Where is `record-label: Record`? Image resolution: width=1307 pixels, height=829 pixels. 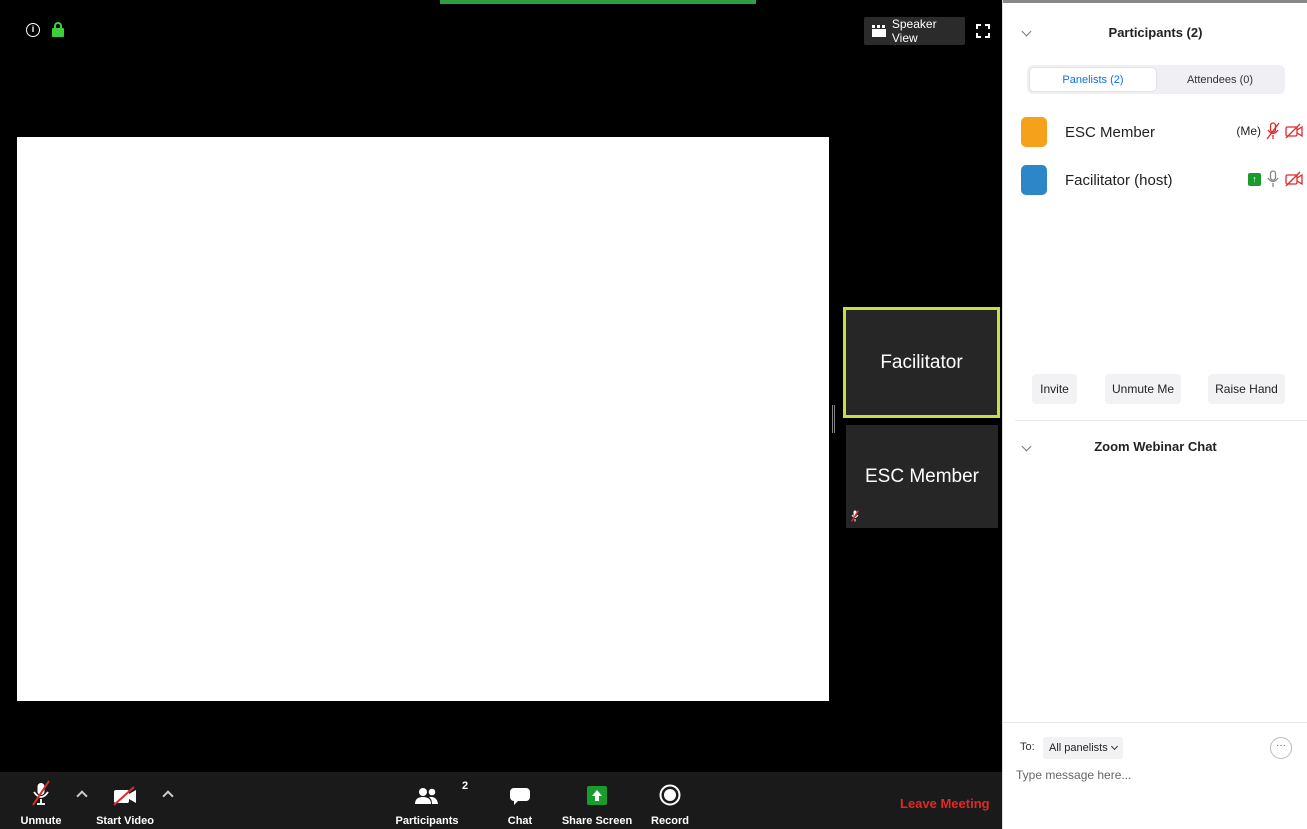 record-label: Record is located at coordinates (670, 821).